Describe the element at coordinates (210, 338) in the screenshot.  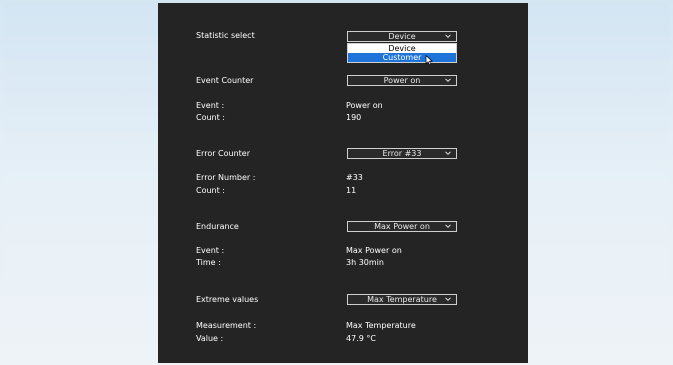
I see `extreme-value-label: Value :` at that location.